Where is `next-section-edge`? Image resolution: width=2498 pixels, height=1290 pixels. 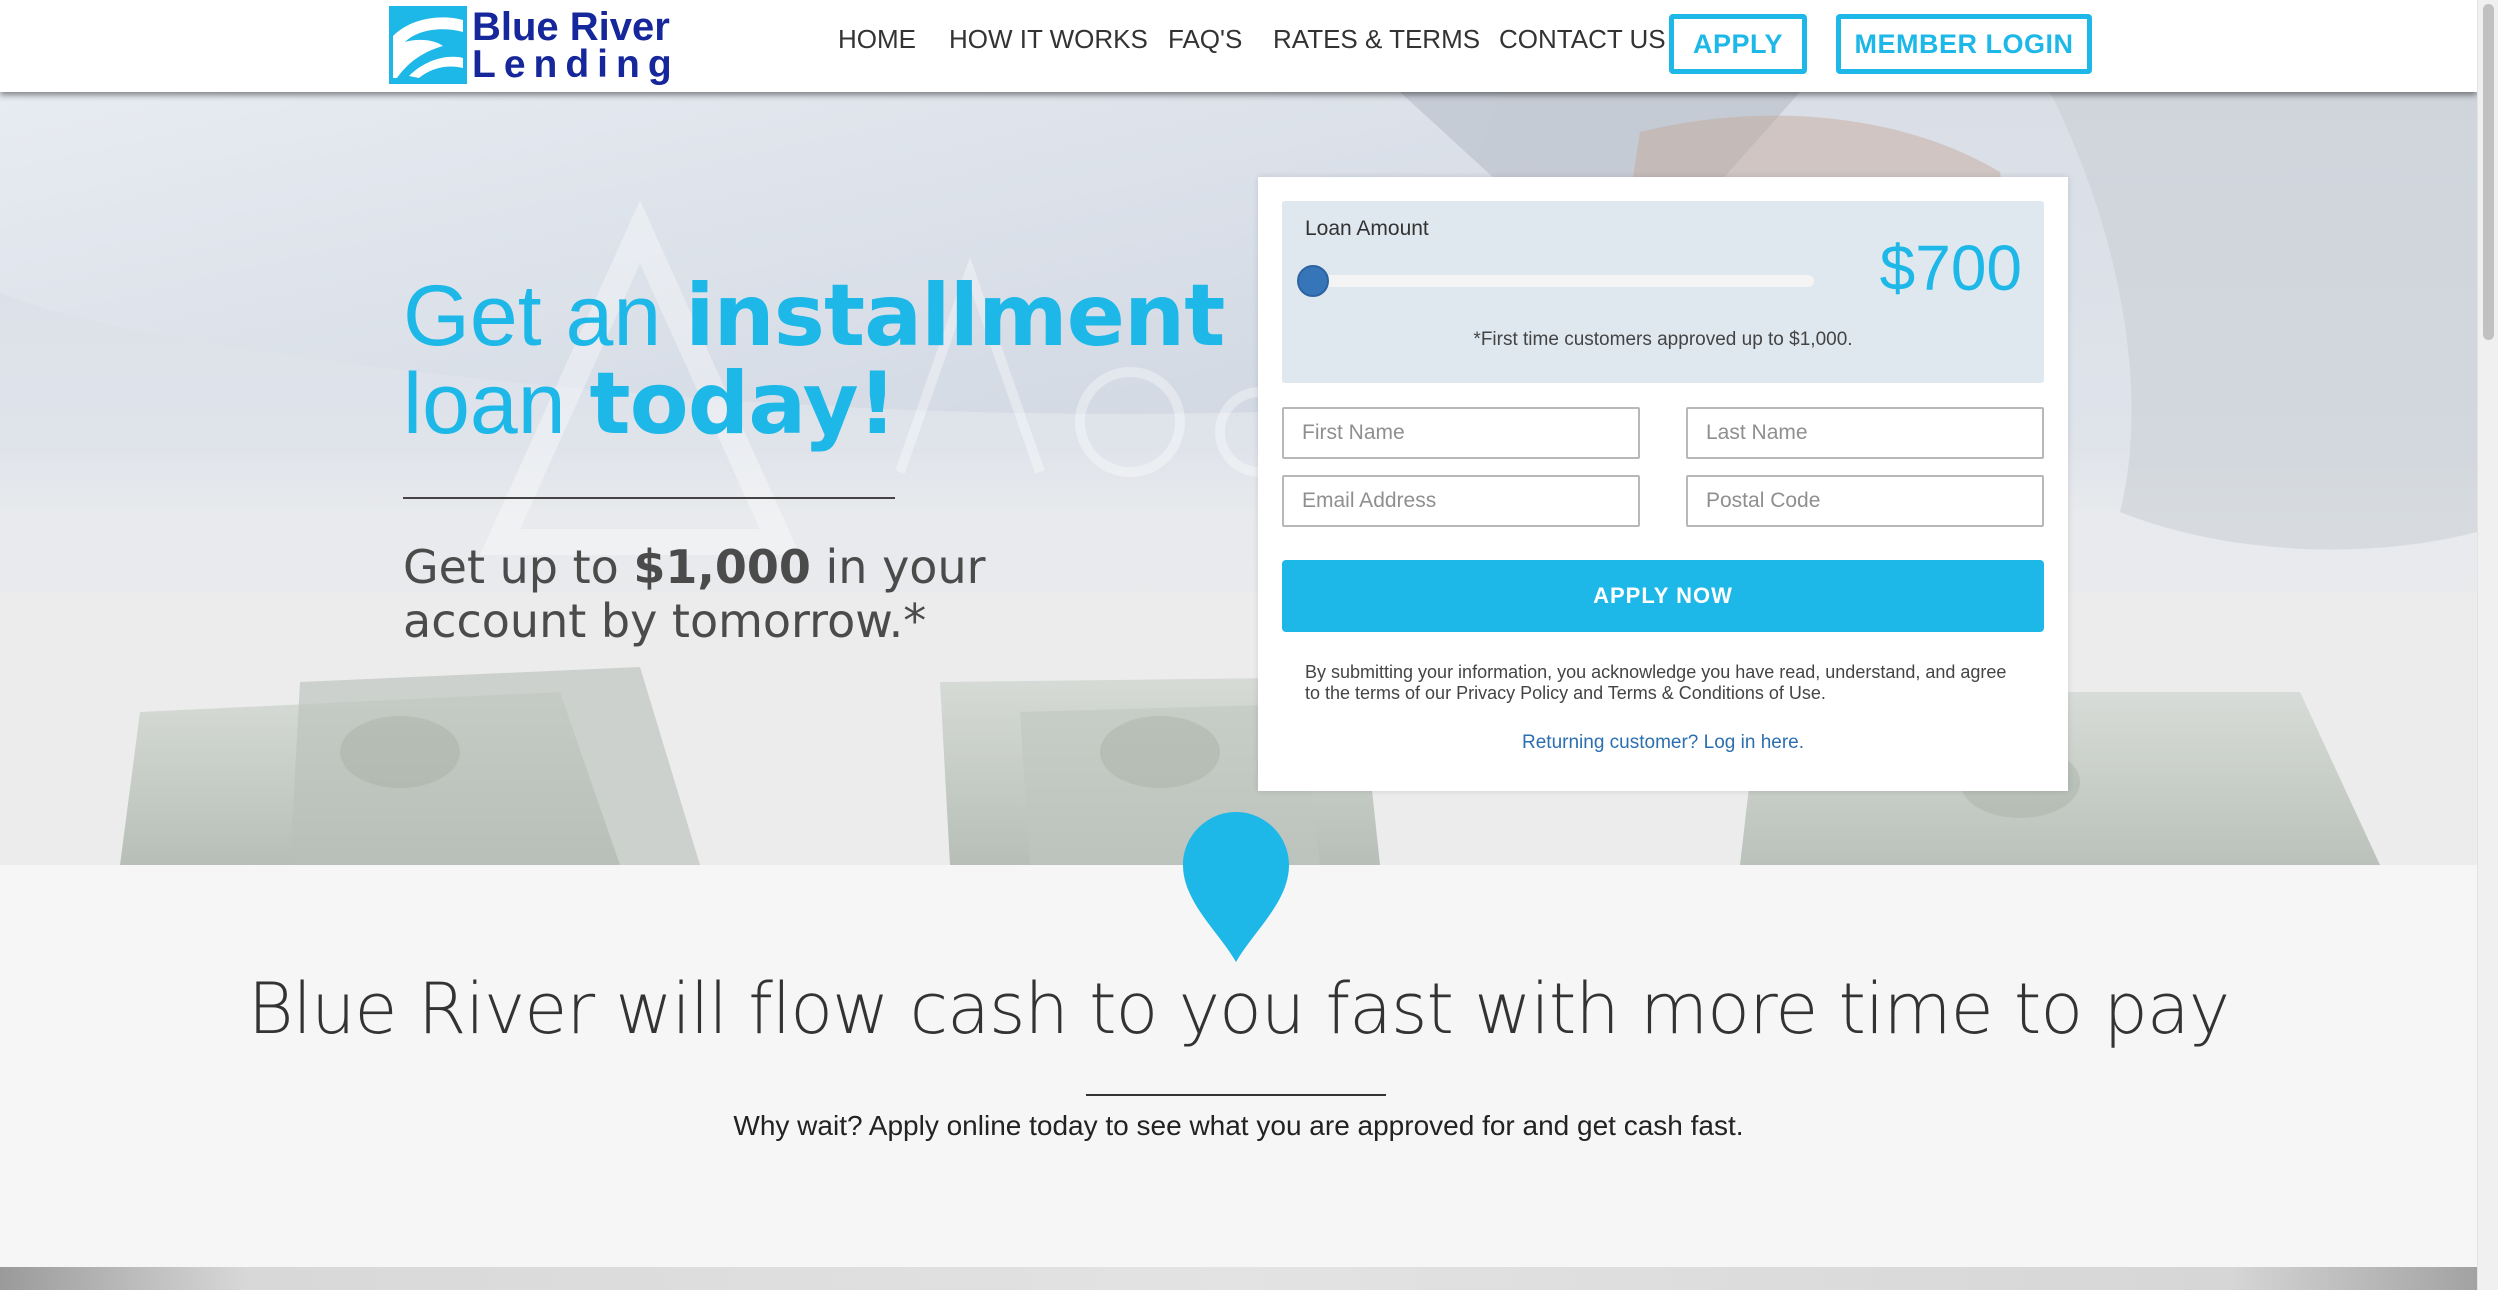 next-section-edge is located at coordinates (1238, 1278).